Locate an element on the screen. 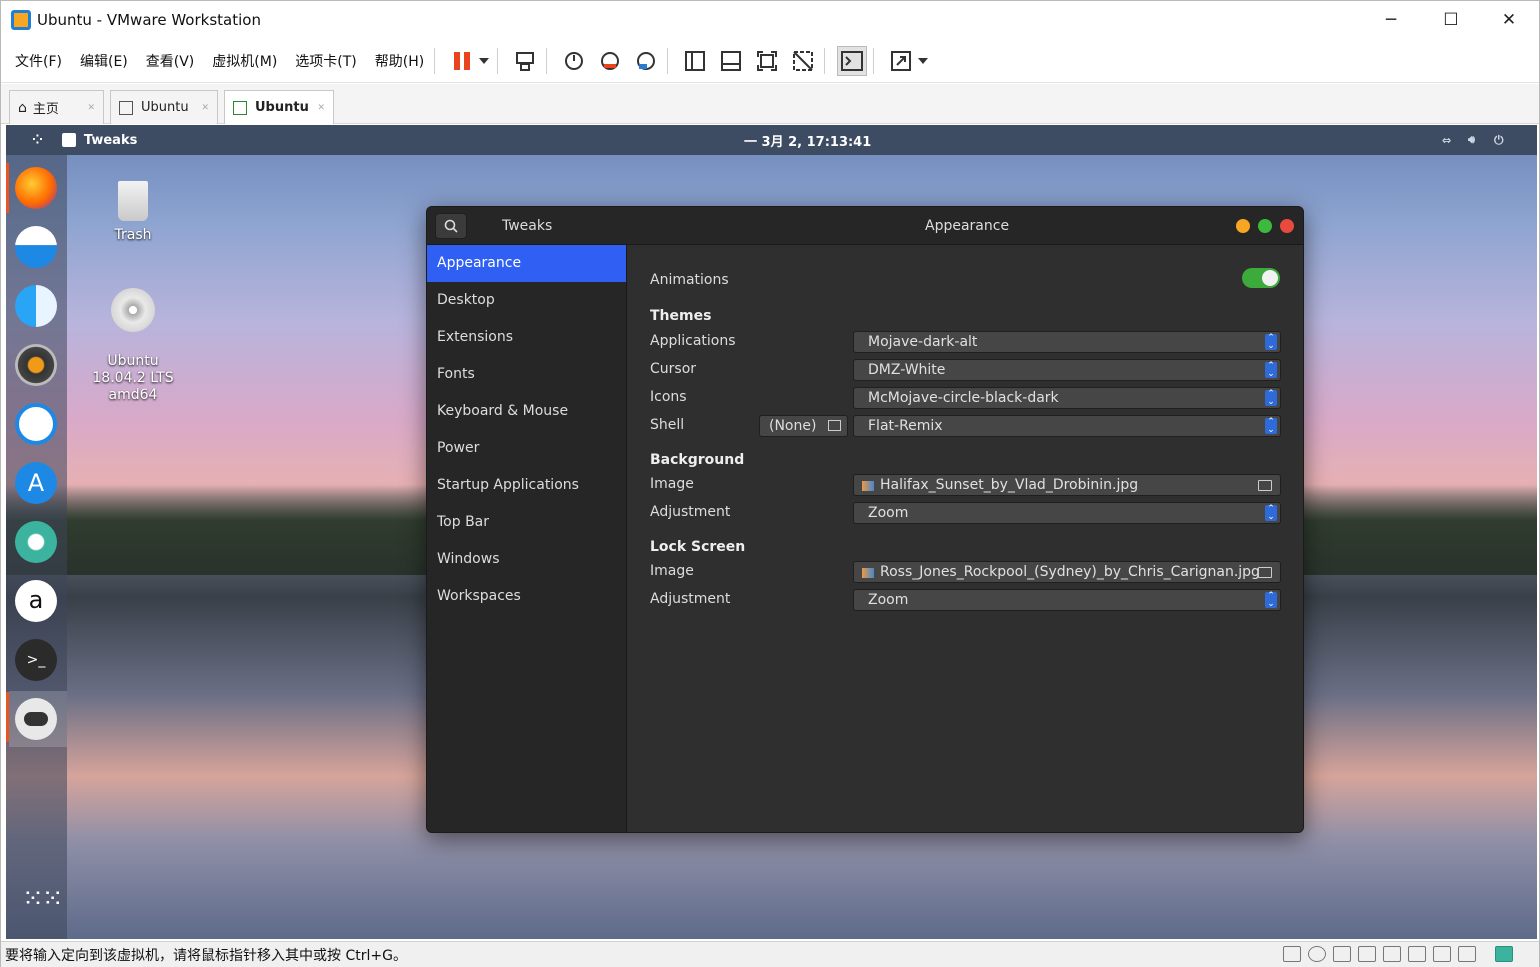 This screenshot has height=967, width=1540. maximize-button: ☐ is located at coordinates (1451, 20).